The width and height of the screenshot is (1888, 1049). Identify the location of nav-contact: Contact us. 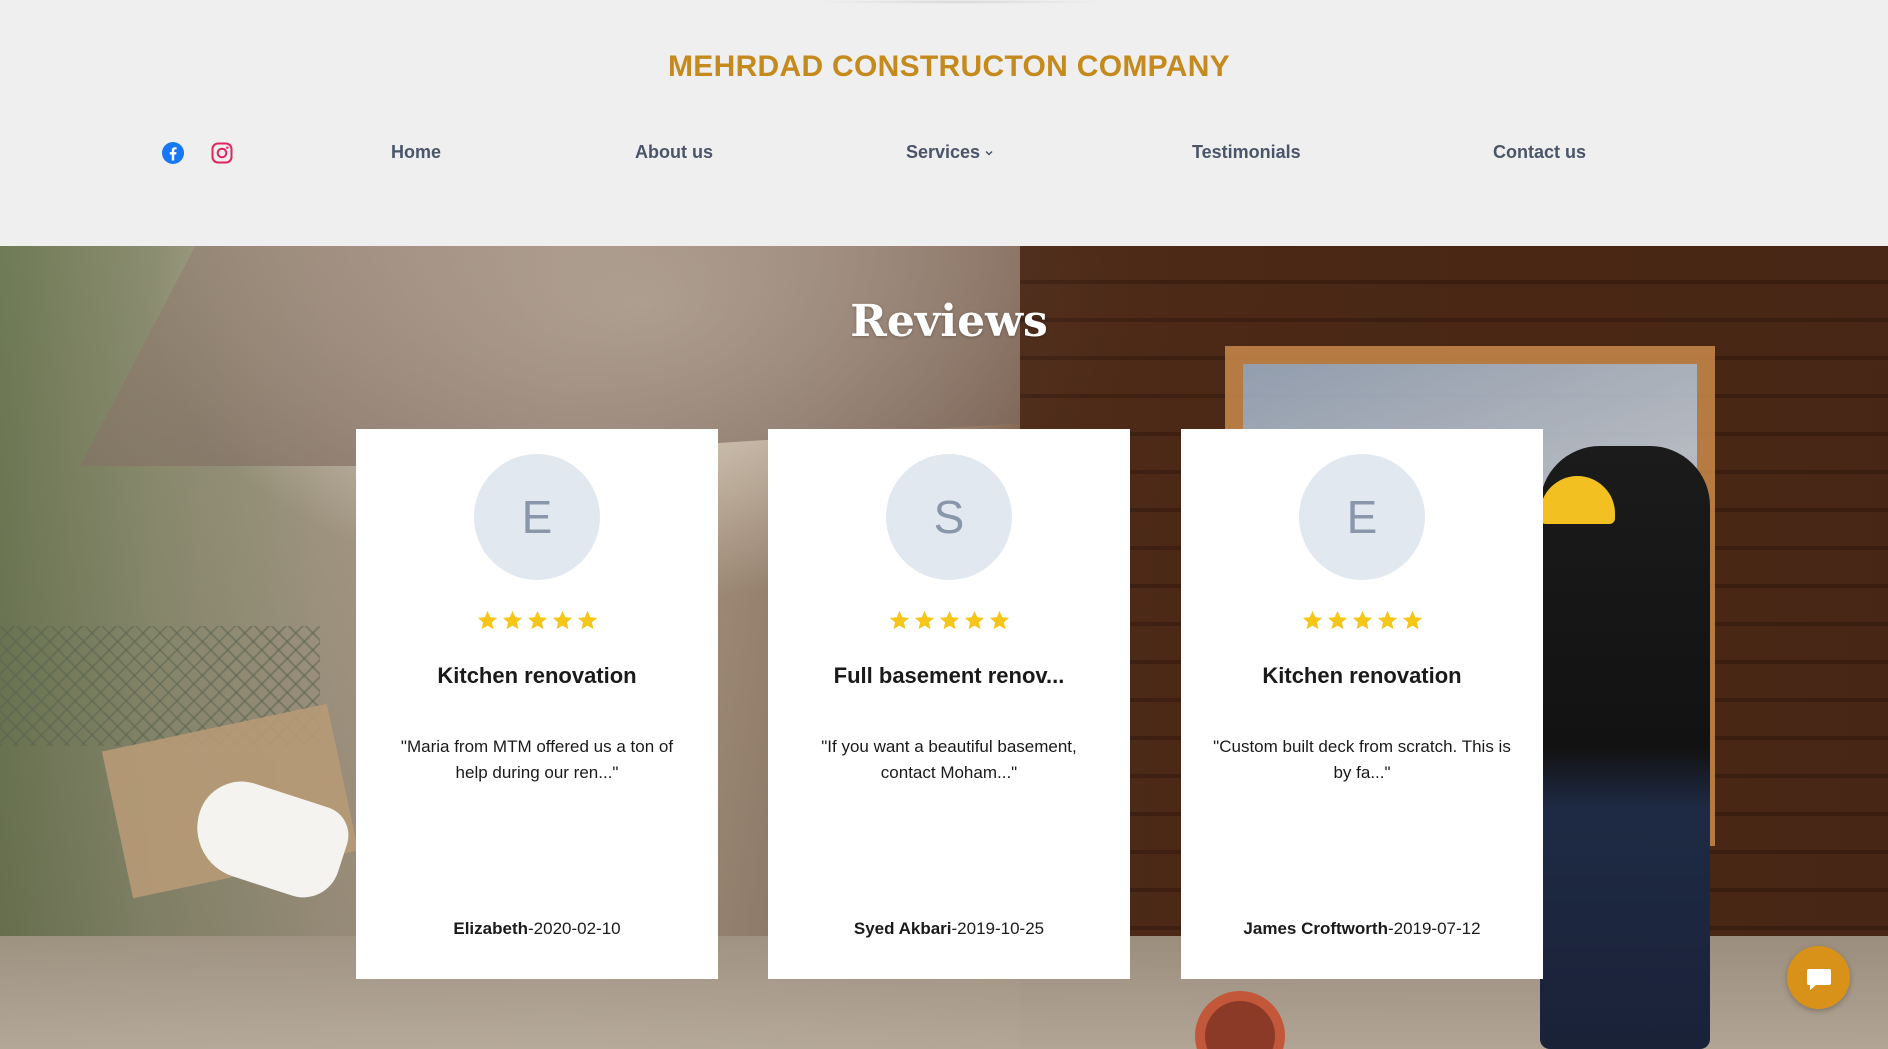
(1539, 152).